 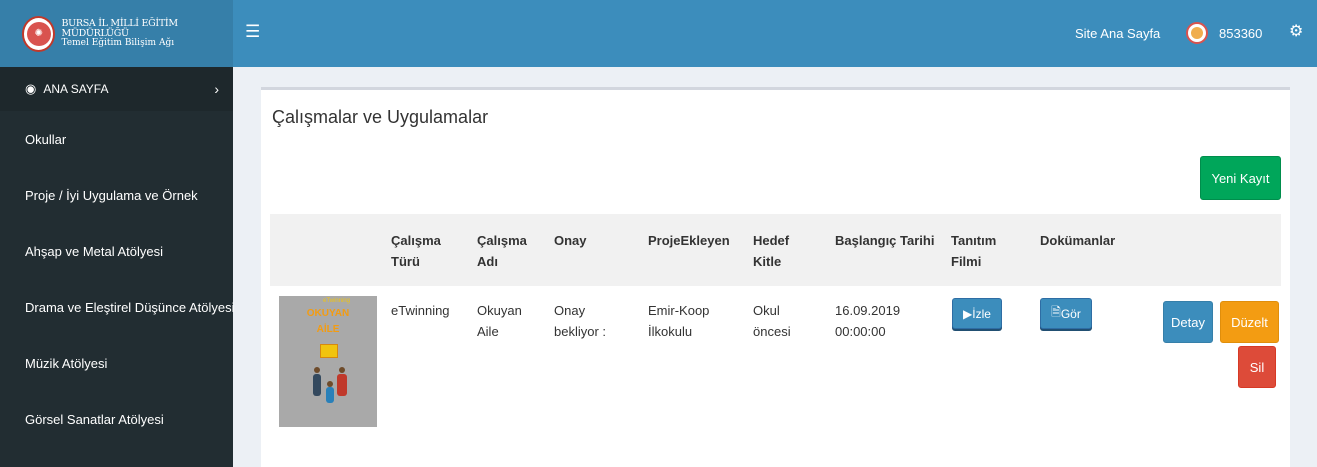 What do you see at coordinates (968, 313) in the screenshot?
I see `play-icon: ▶` at bounding box center [968, 313].